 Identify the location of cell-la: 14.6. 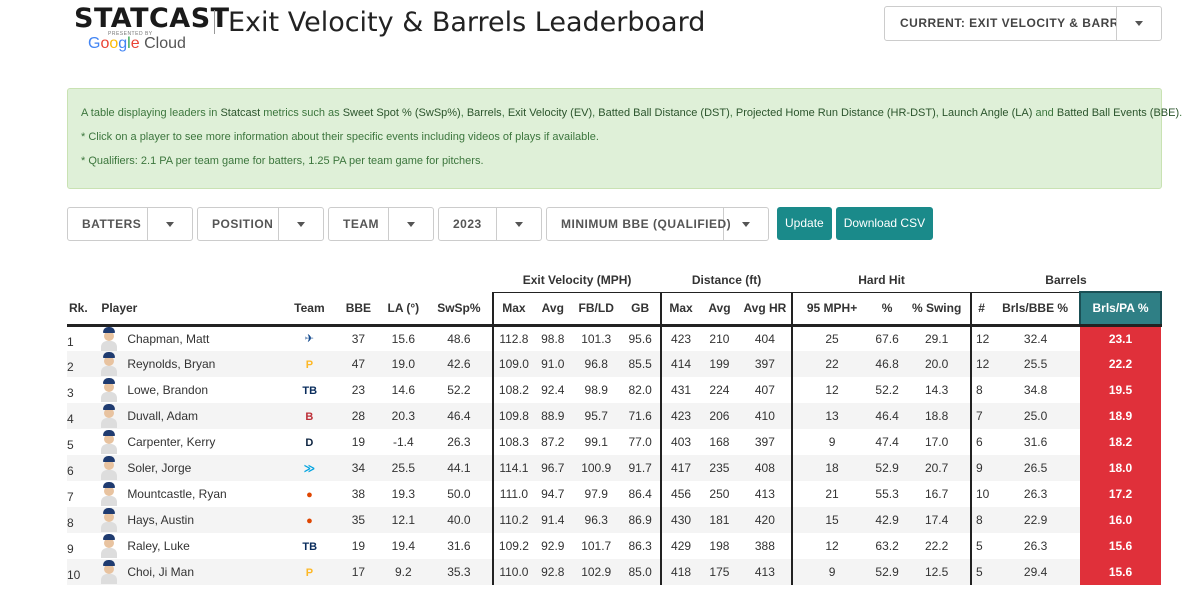
(403, 390).